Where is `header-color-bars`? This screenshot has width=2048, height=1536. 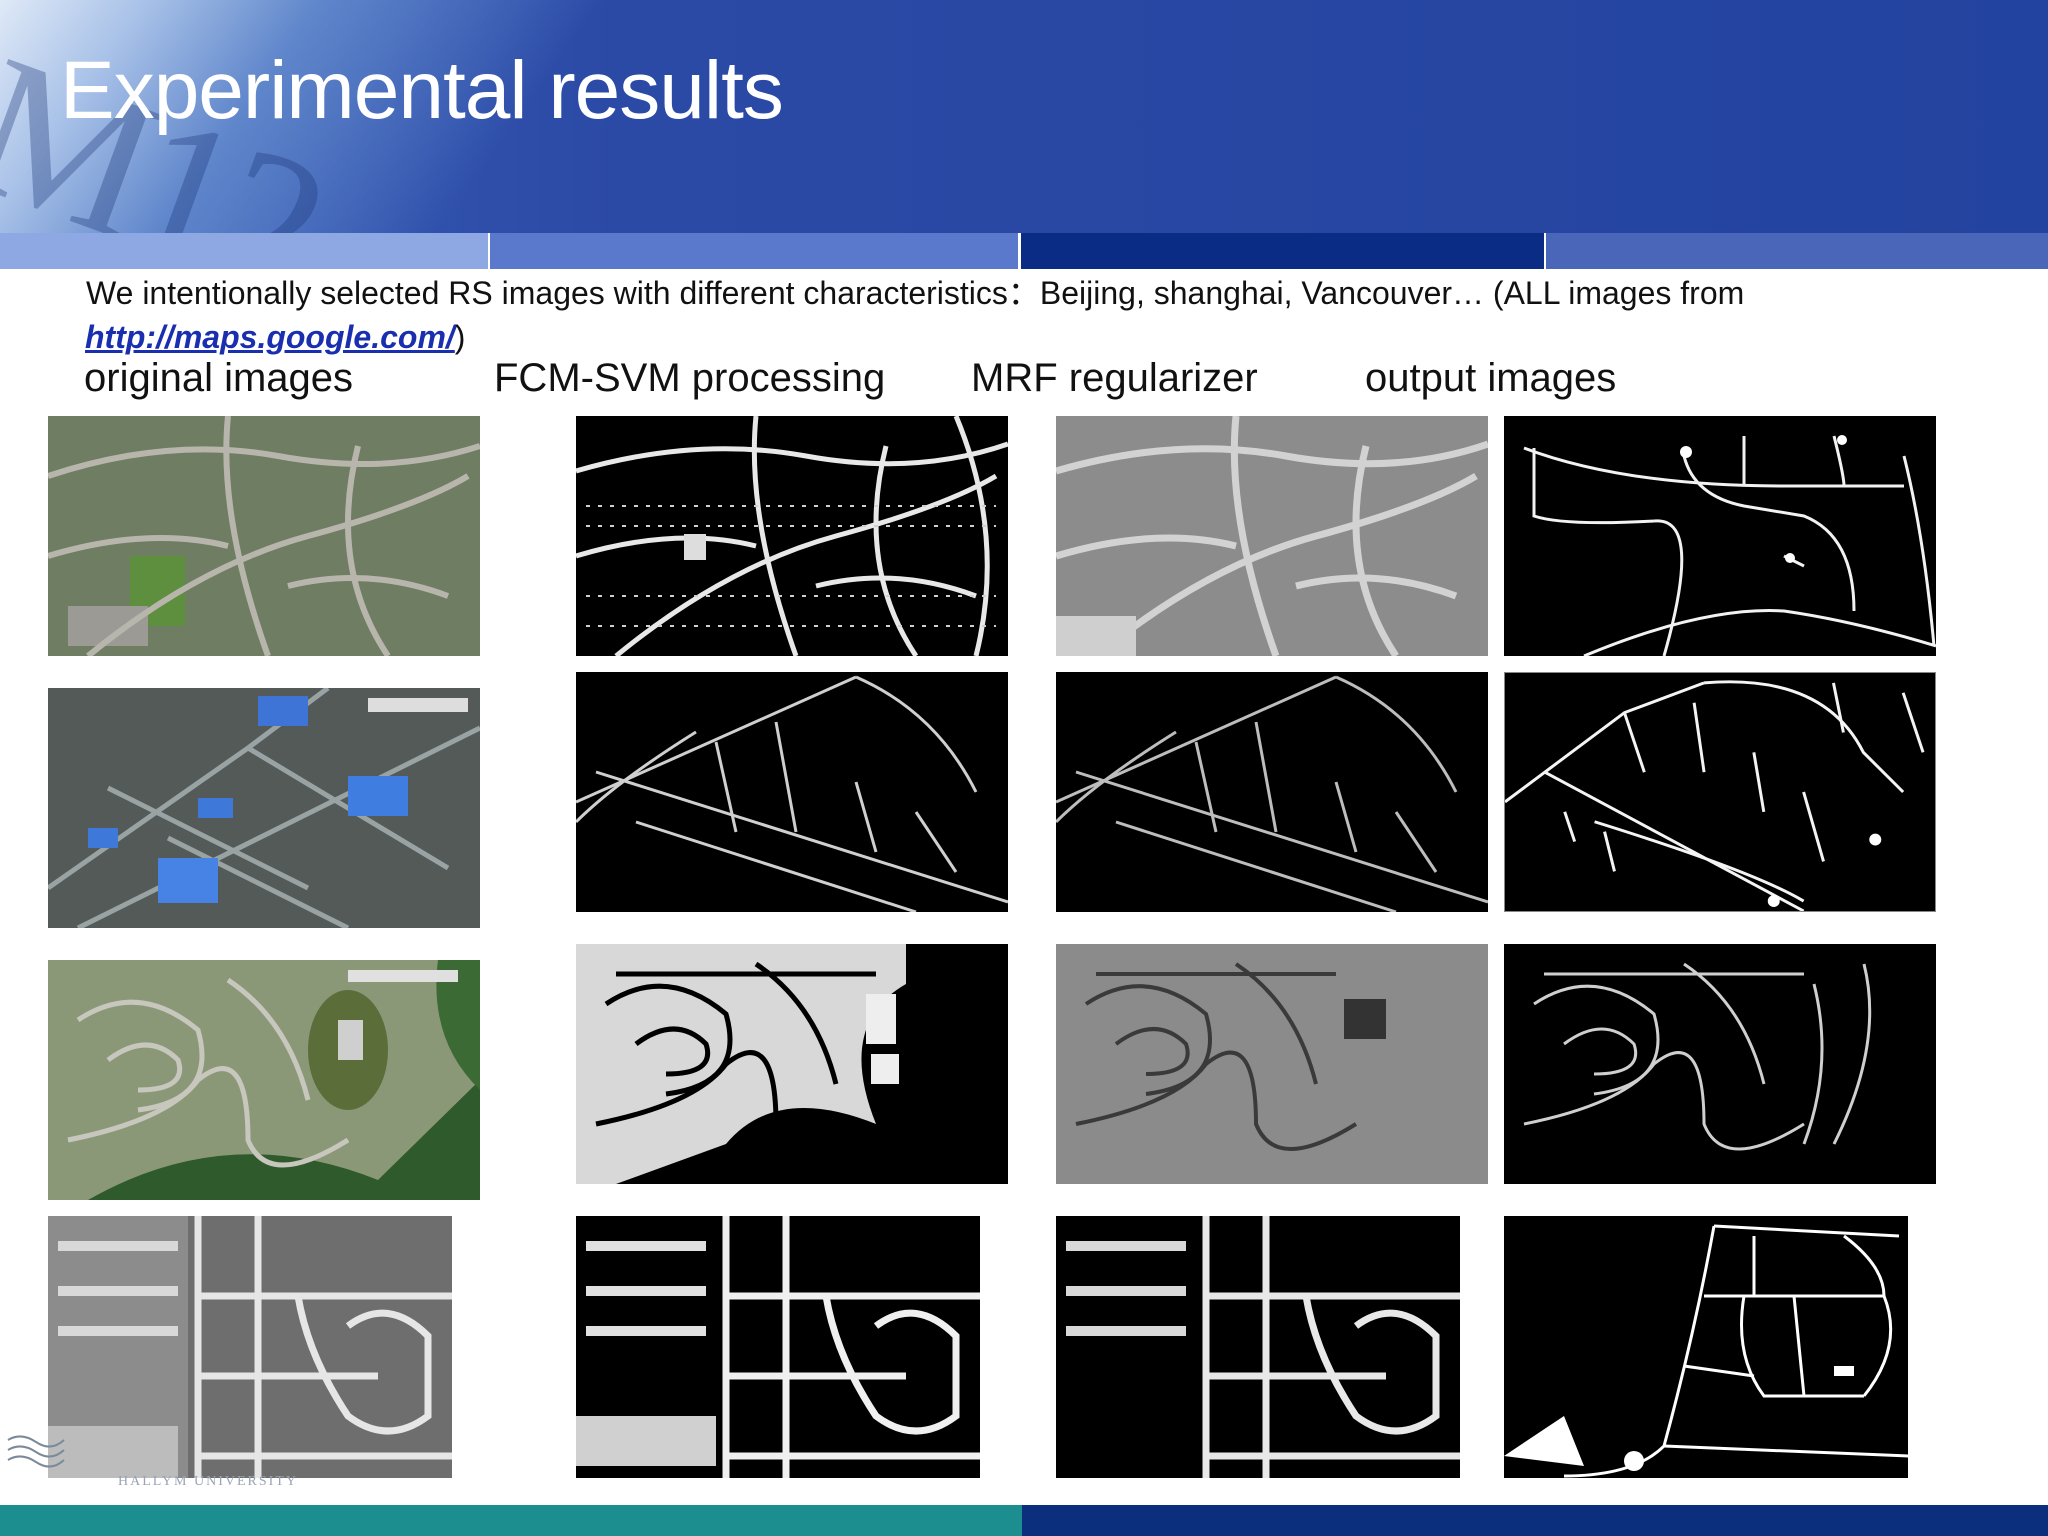
header-color-bars is located at coordinates (1024, 251).